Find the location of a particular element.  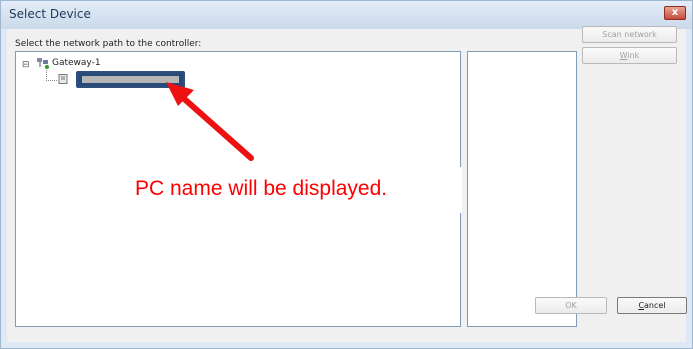

close-button: x is located at coordinates (675, 13).